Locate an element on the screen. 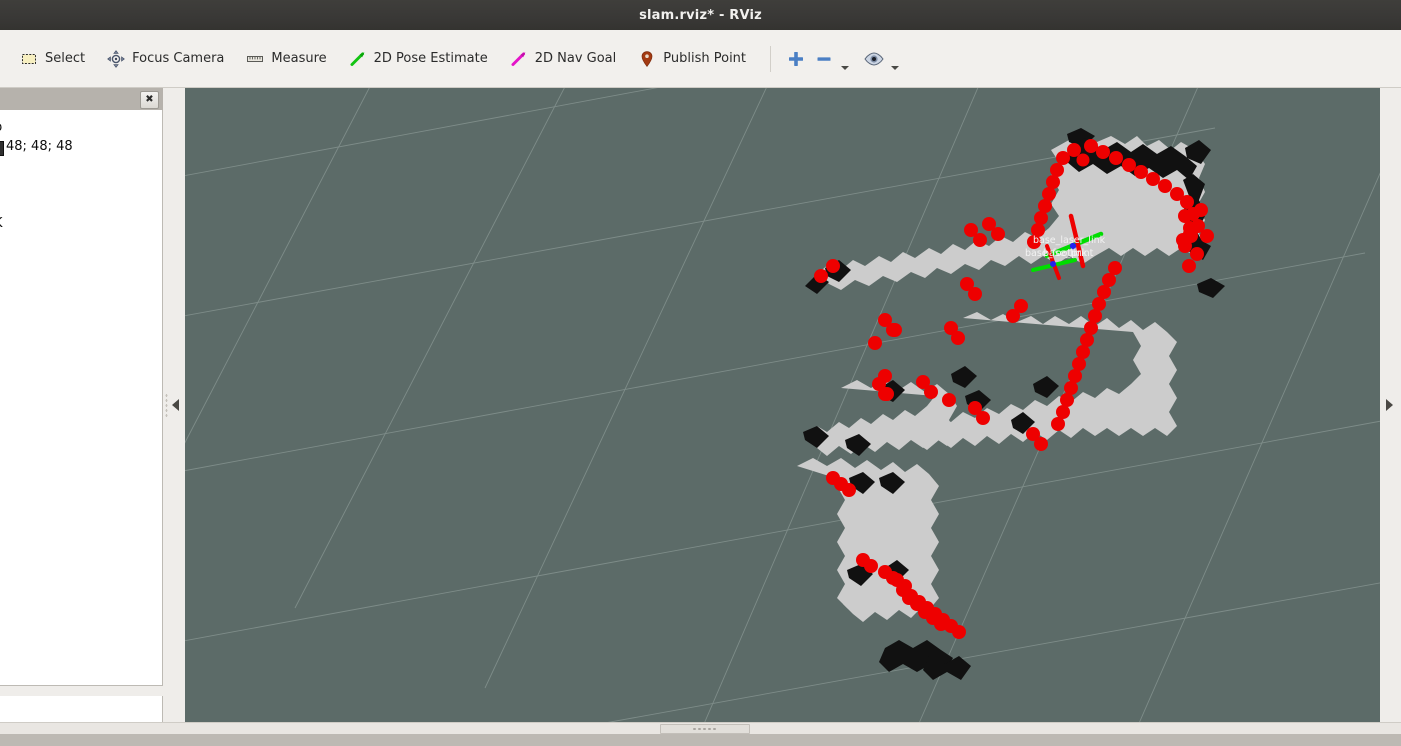 The height and width of the screenshot is (746, 1401). tool-2d-nav-goal: 2D Nav Goal is located at coordinates (566, 59).